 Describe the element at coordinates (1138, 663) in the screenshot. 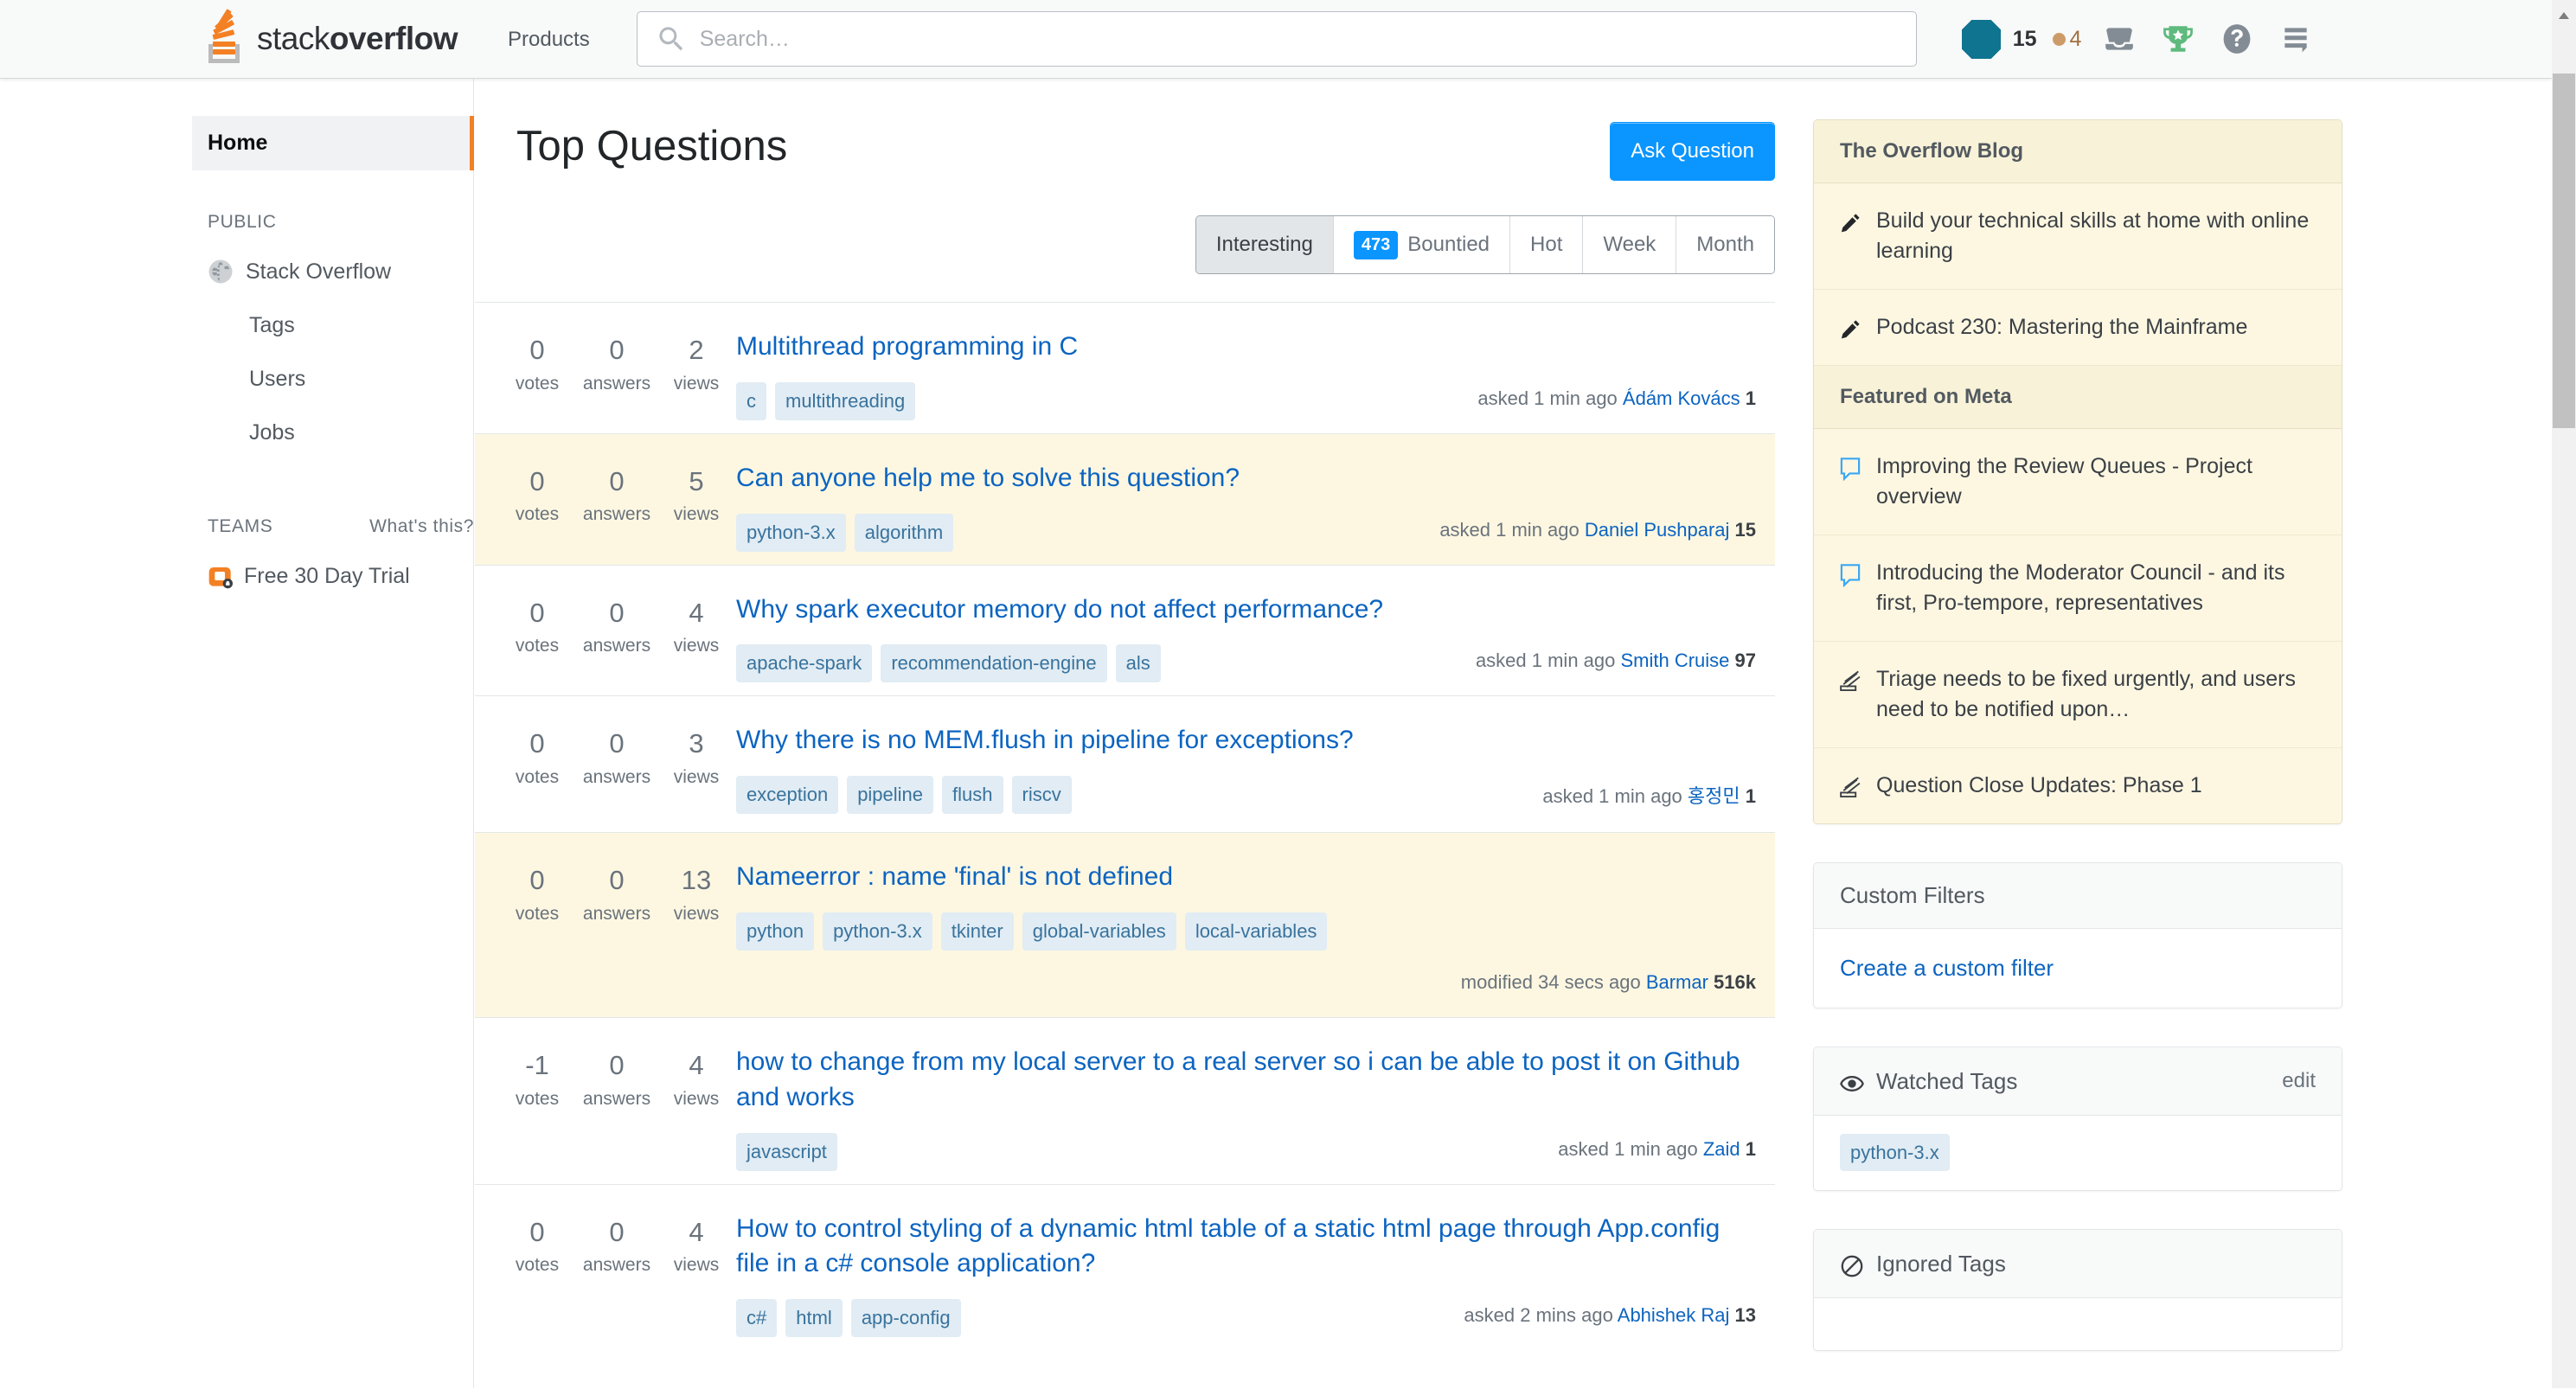

I see `tag: als` at that location.